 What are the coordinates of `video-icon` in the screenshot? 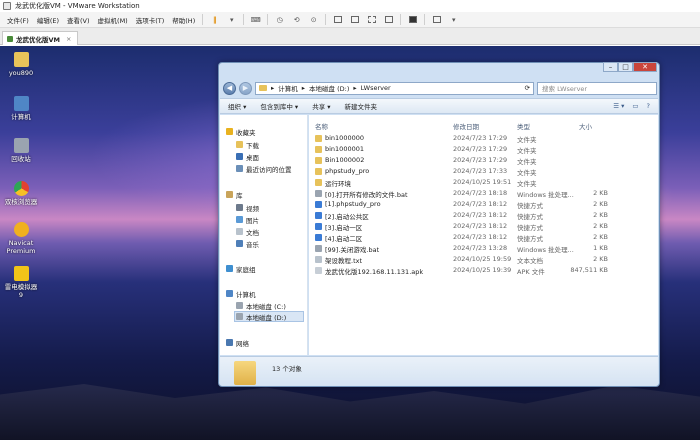 It's located at (239, 207).